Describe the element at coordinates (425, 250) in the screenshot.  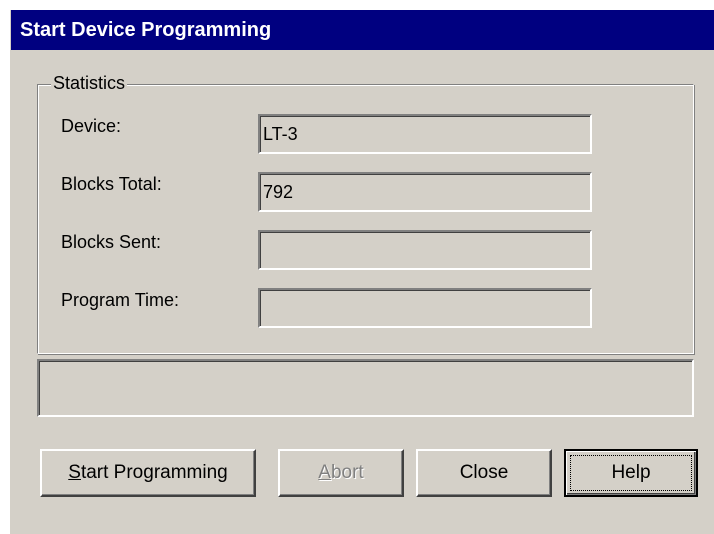
I see `blocks-sent-field` at that location.